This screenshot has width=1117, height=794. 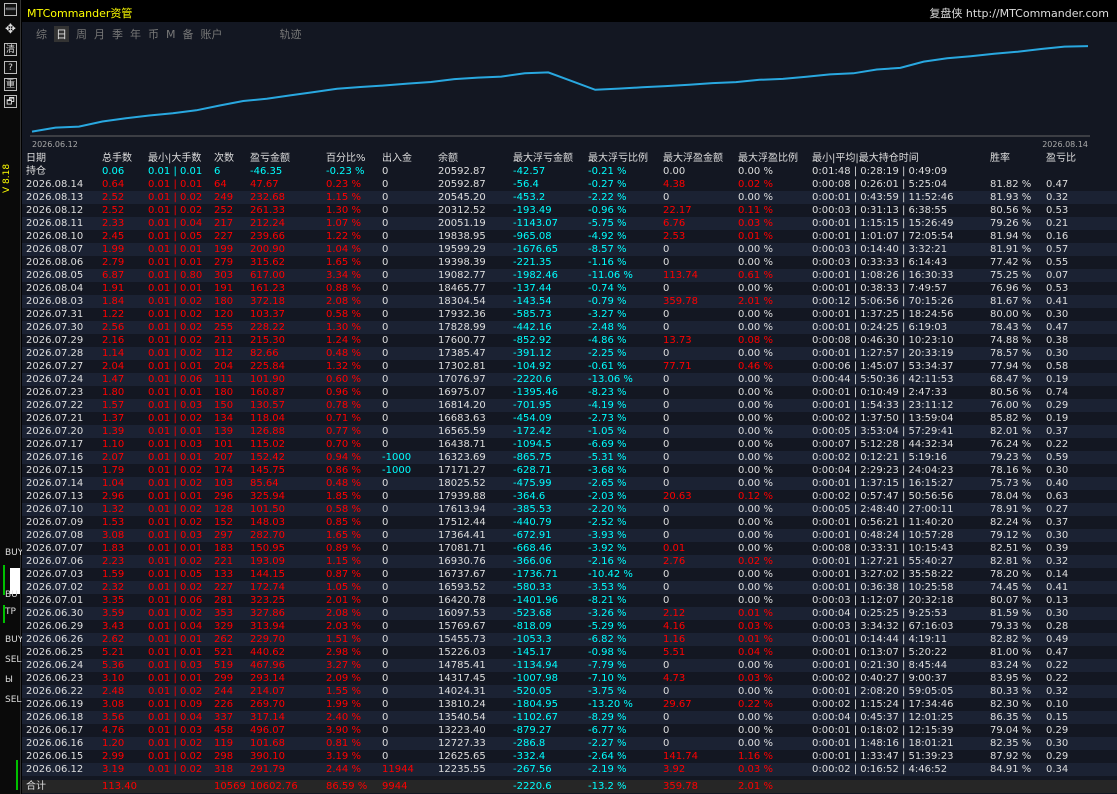 I want to click on cell-ddp: -2.19 %, so click(x=607, y=769).